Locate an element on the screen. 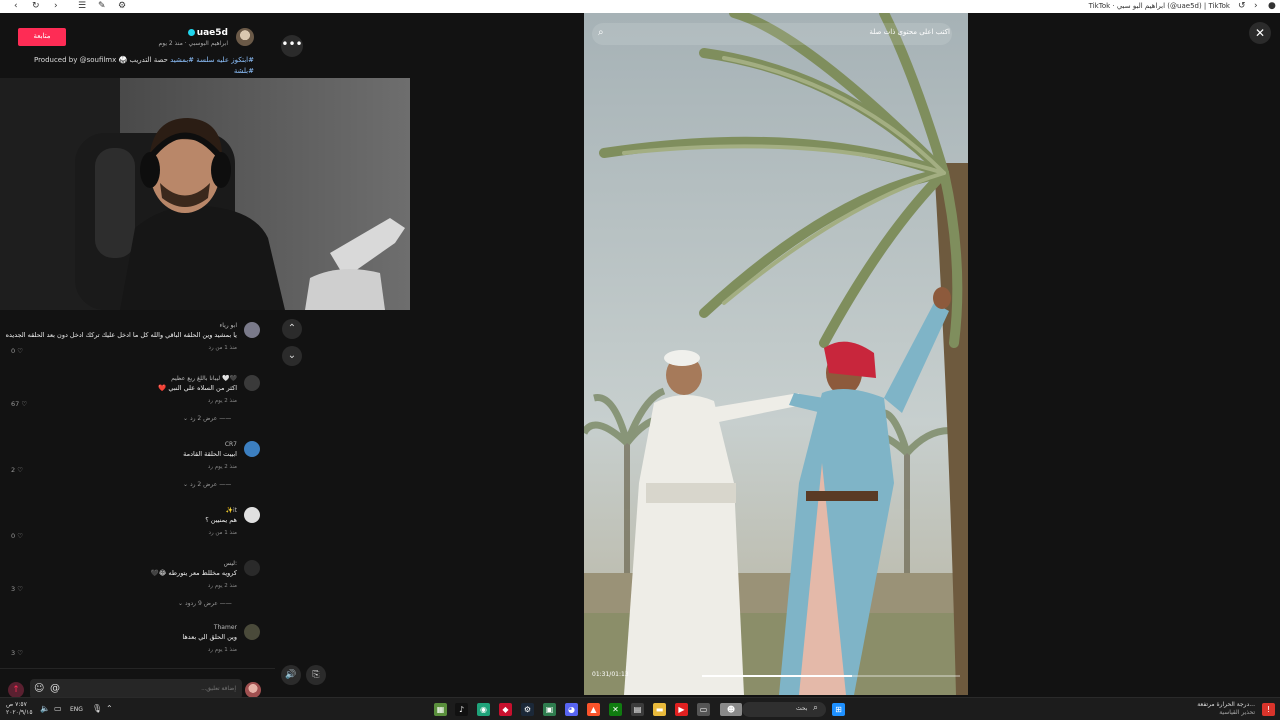 The image size is (1280, 720). comment-like: 67 ♡ is located at coordinates (19, 404).